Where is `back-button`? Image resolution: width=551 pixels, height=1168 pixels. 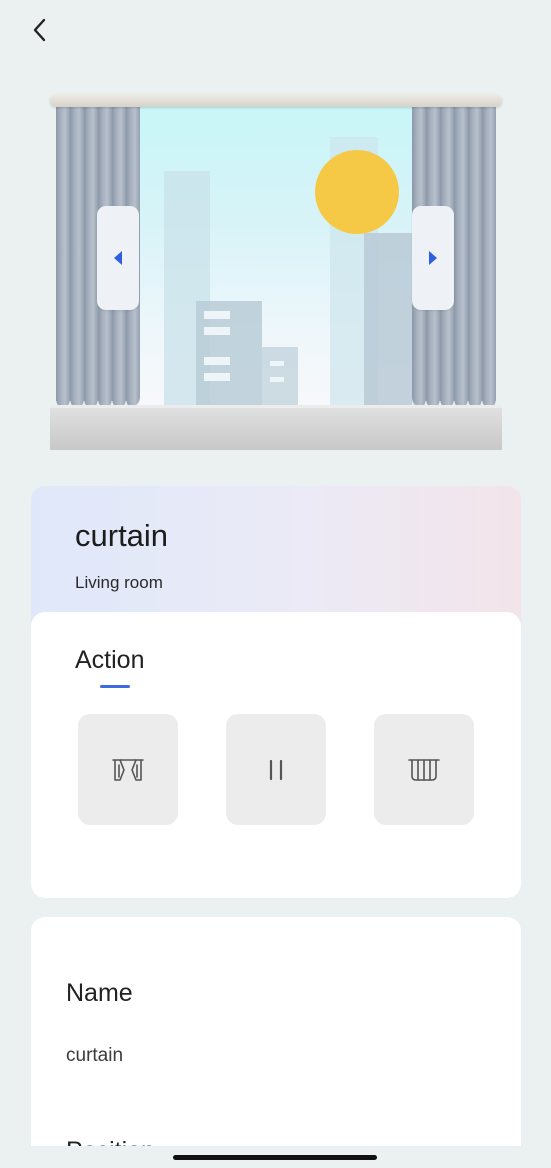
back-button is located at coordinates (40, 30).